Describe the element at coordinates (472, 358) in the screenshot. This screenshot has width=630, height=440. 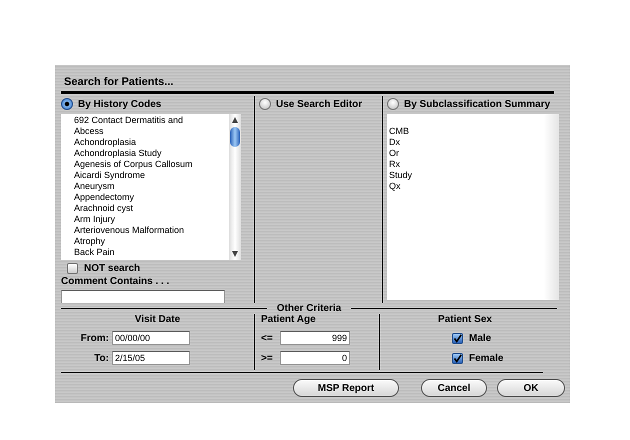
I see `checkbox: Female` at that location.